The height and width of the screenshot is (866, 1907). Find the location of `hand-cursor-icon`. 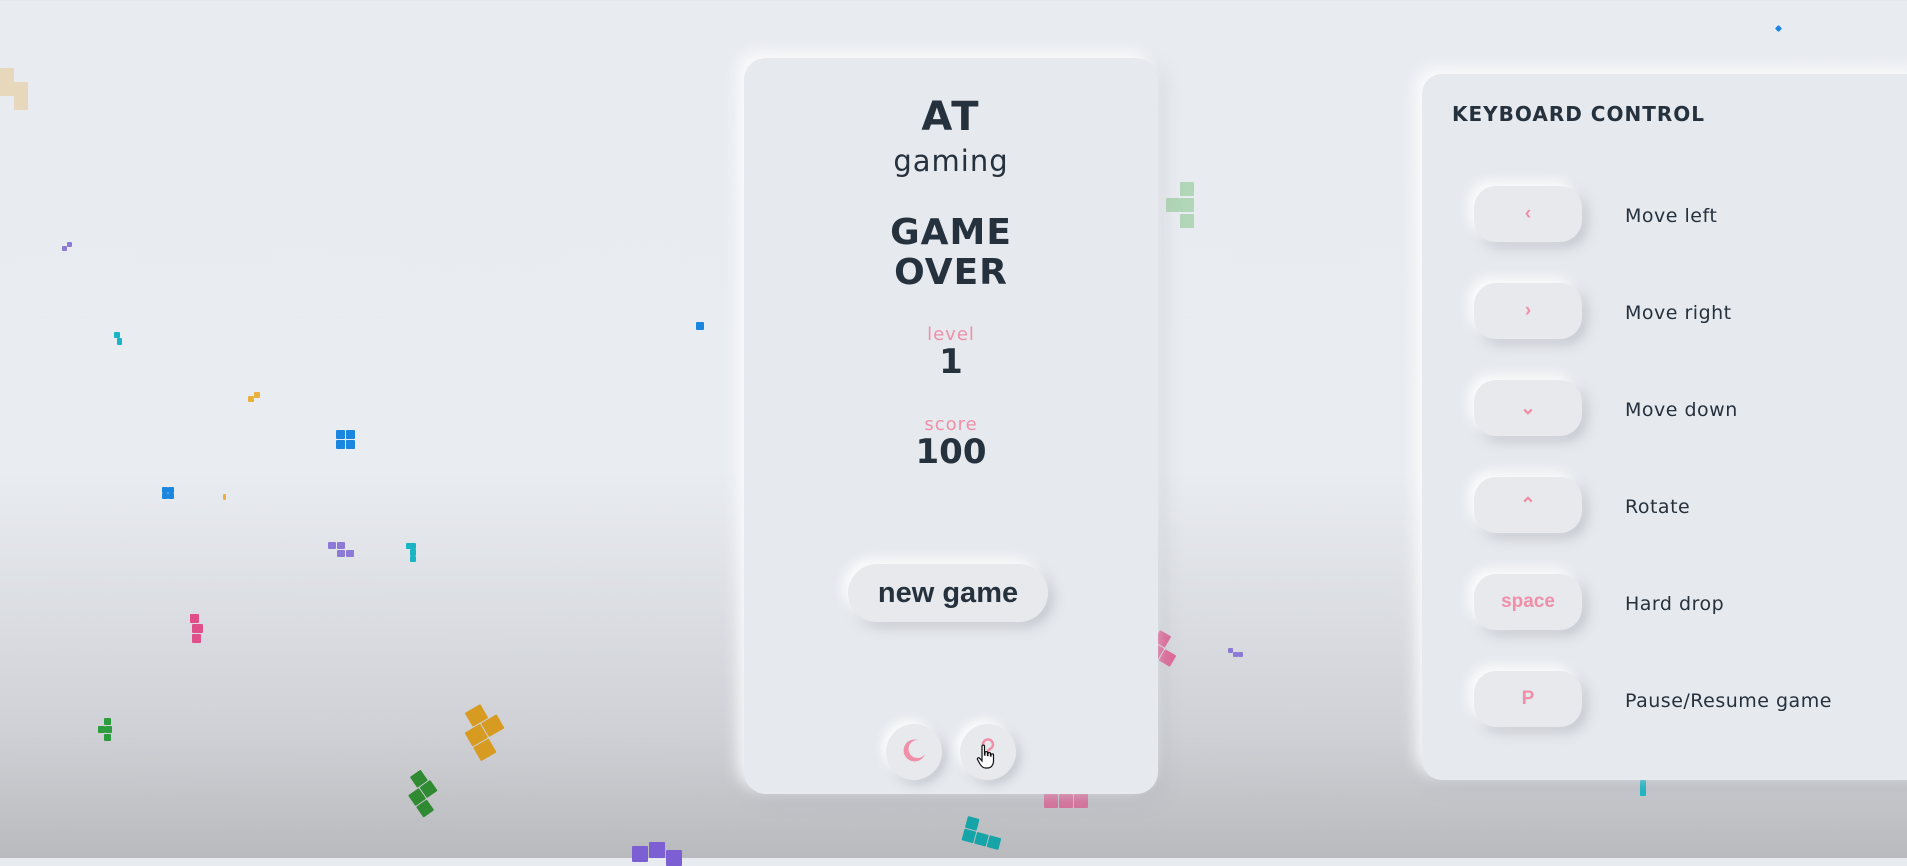

hand-cursor-icon is located at coordinates (986, 759).